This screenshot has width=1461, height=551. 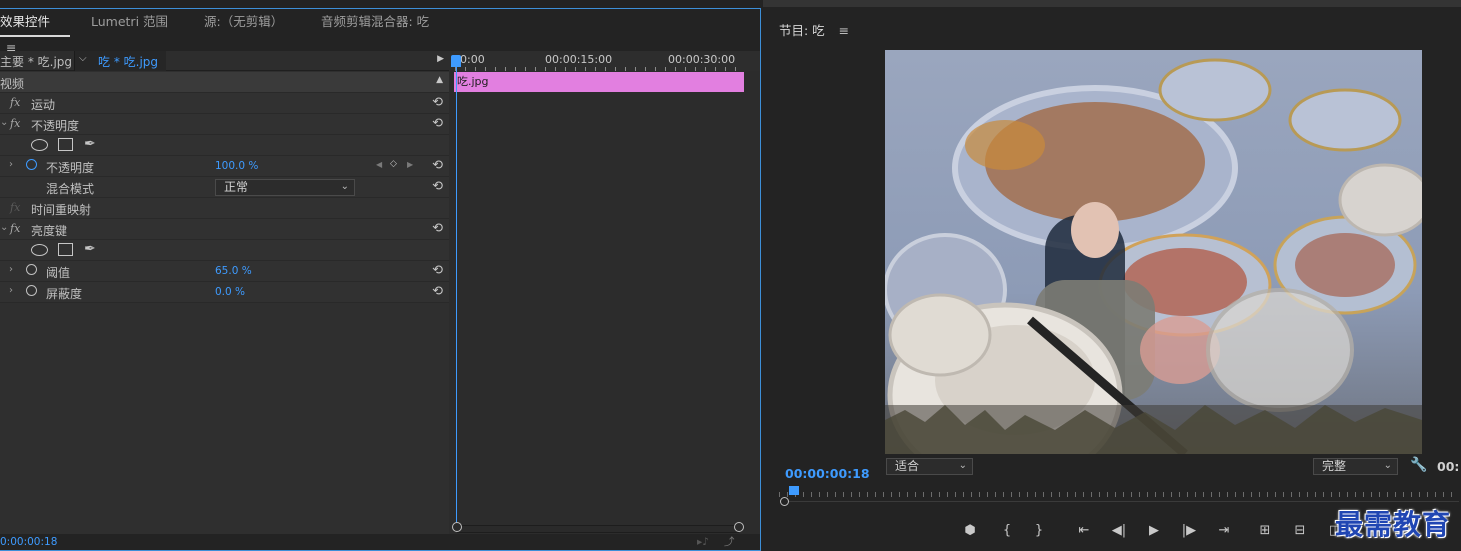 What do you see at coordinates (83, 58) in the screenshot?
I see `chevron-down-icon: ⌵` at bounding box center [83, 58].